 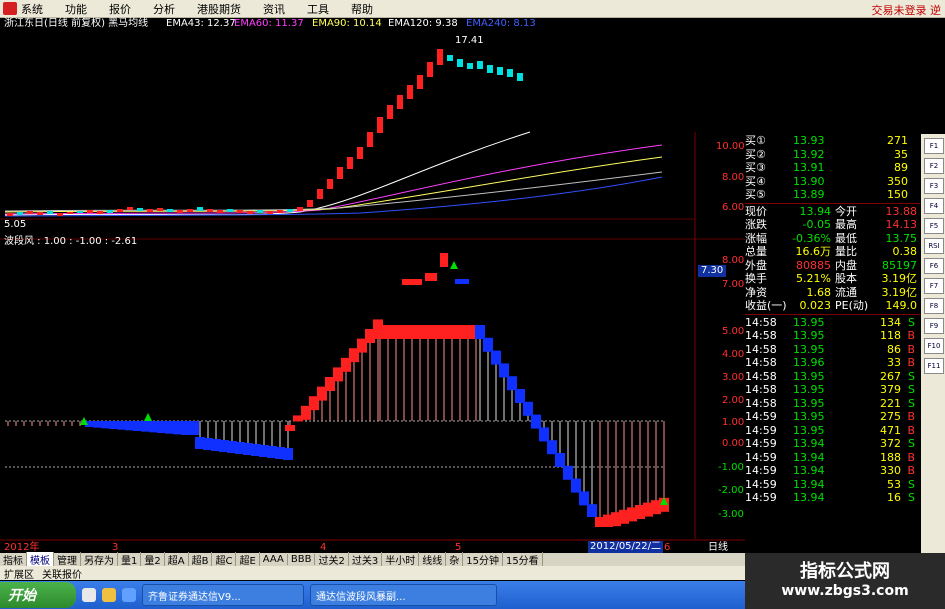 What do you see at coordinates (423, 23) in the screenshot?
I see `ema120-label: EMA120: 9.38` at bounding box center [423, 23].